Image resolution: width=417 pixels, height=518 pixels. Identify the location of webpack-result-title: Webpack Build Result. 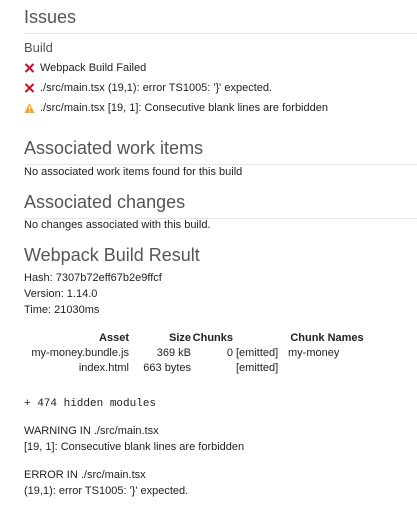
(112, 255).